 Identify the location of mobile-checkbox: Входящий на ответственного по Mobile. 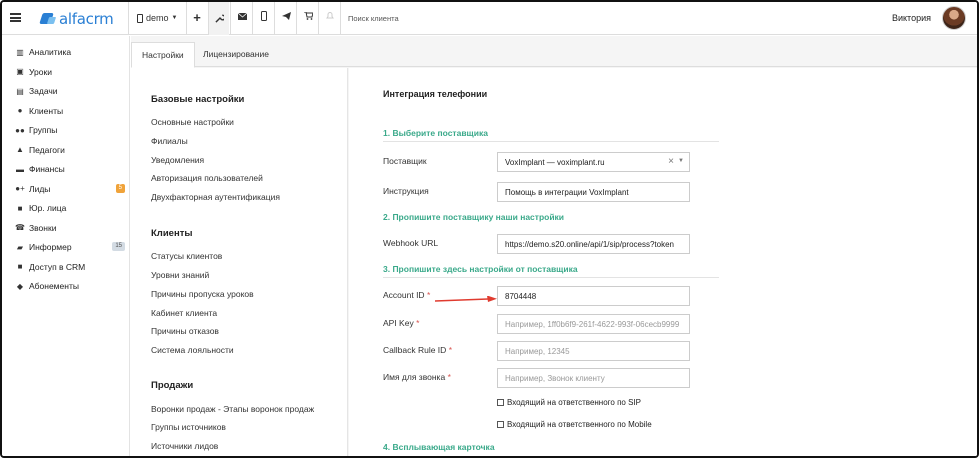
(574, 424).